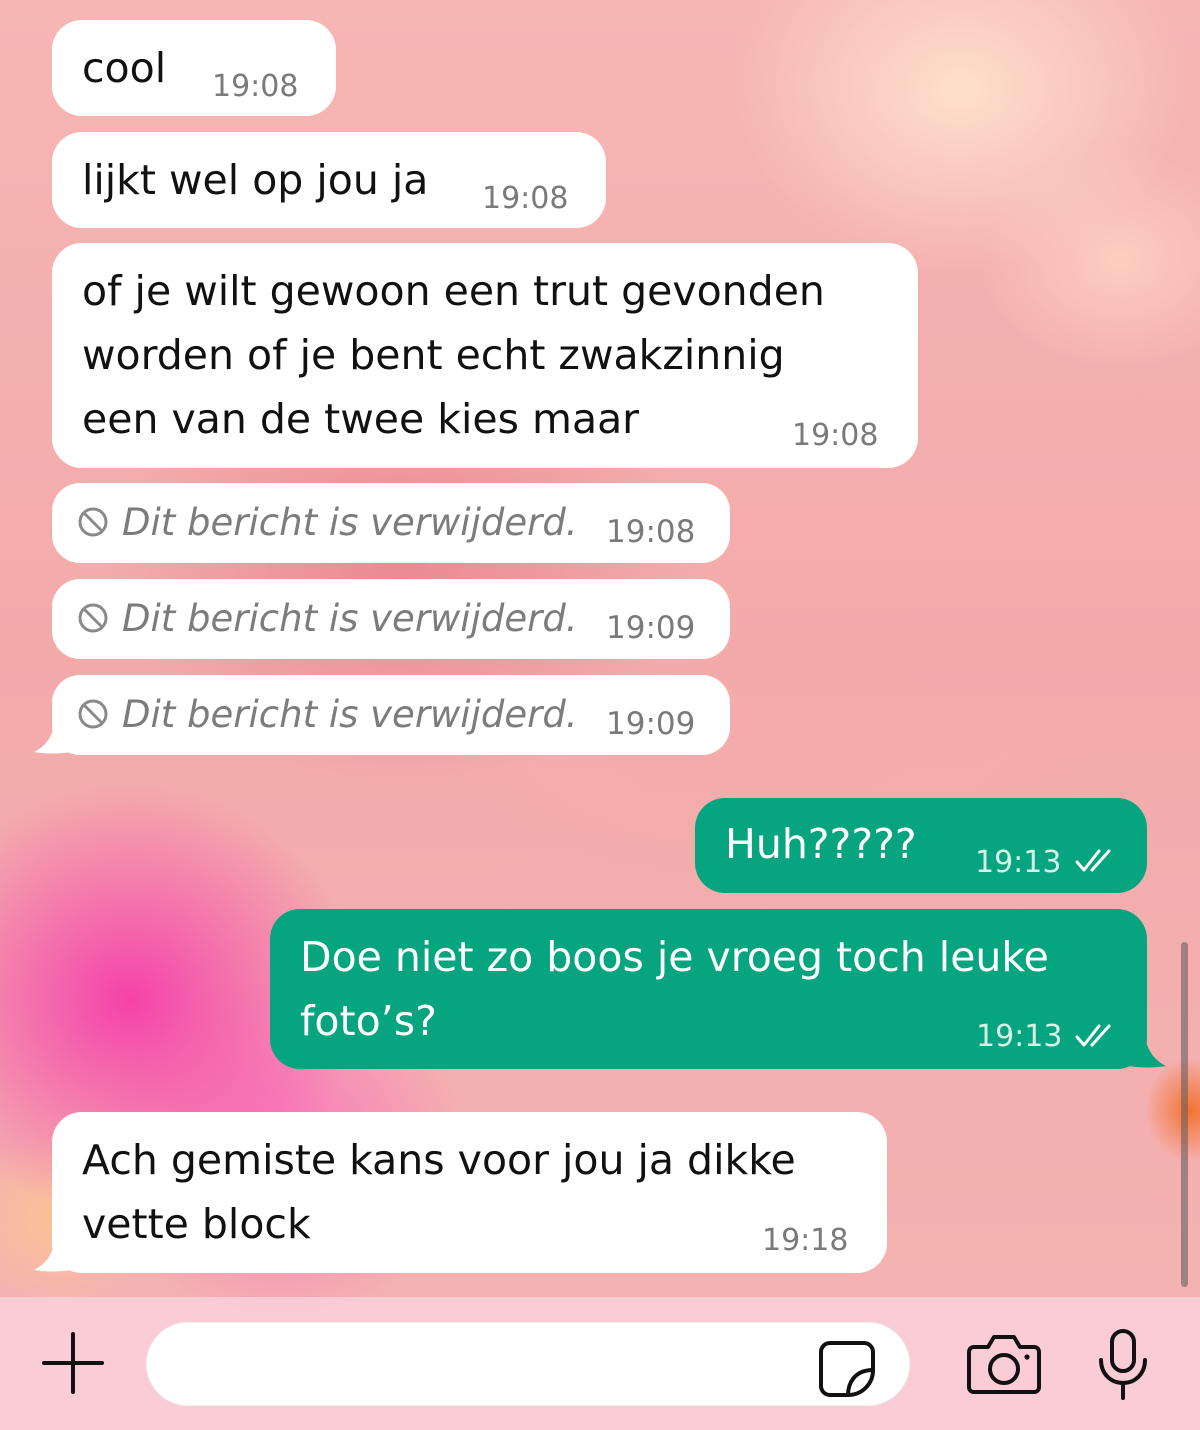  What do you see at coordinates (255, 180) in the screenshot?
I see `message-text: lijkt wel op jou ja` at bounding box center [255, 180].